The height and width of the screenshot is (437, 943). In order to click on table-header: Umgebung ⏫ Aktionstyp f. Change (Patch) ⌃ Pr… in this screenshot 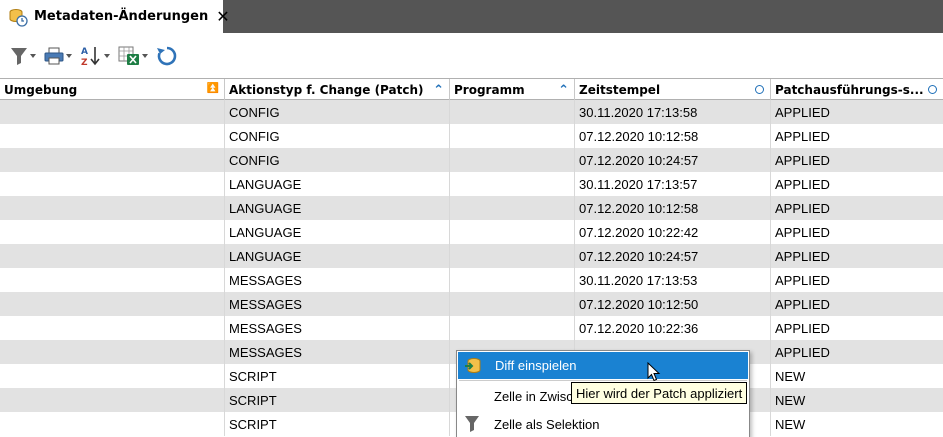, I will do `click(471, 89)`.